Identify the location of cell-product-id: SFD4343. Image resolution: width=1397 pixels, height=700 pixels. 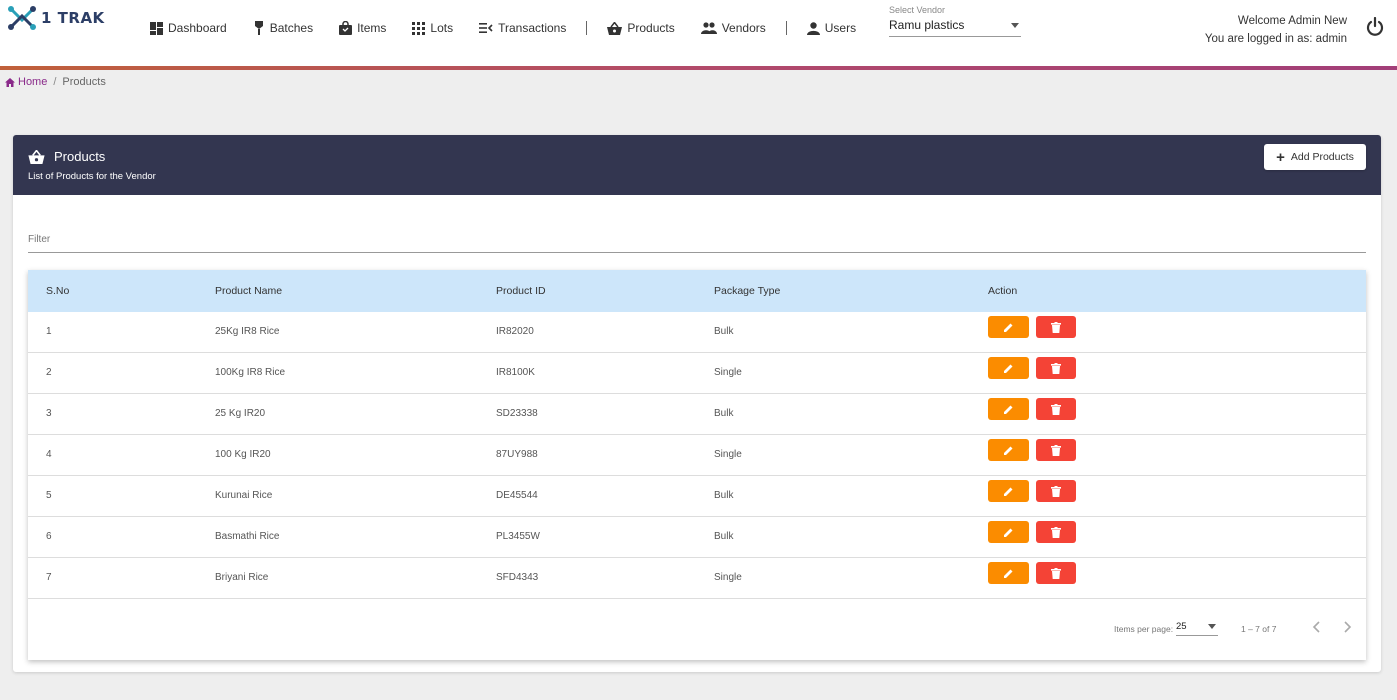
(517, 577).